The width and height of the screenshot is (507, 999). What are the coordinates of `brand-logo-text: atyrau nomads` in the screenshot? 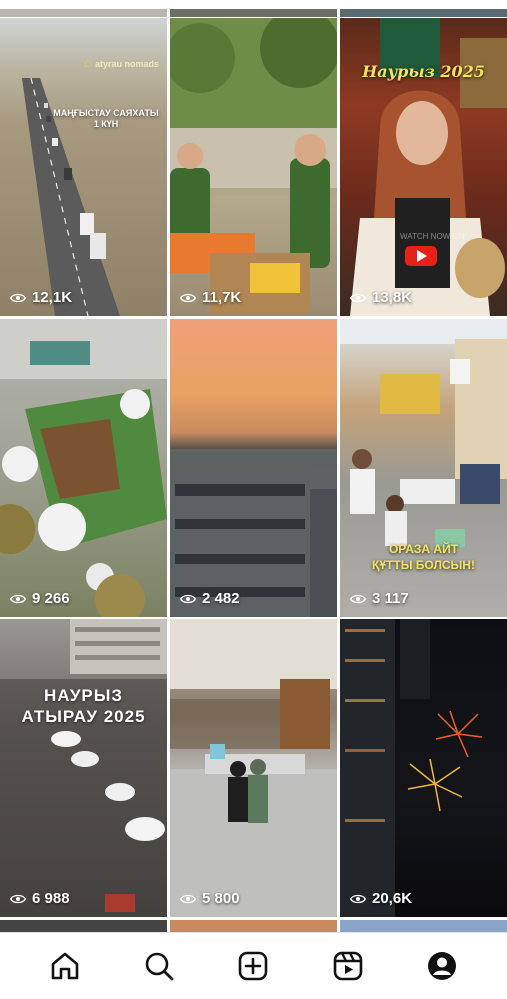 It's located at (126, 64).